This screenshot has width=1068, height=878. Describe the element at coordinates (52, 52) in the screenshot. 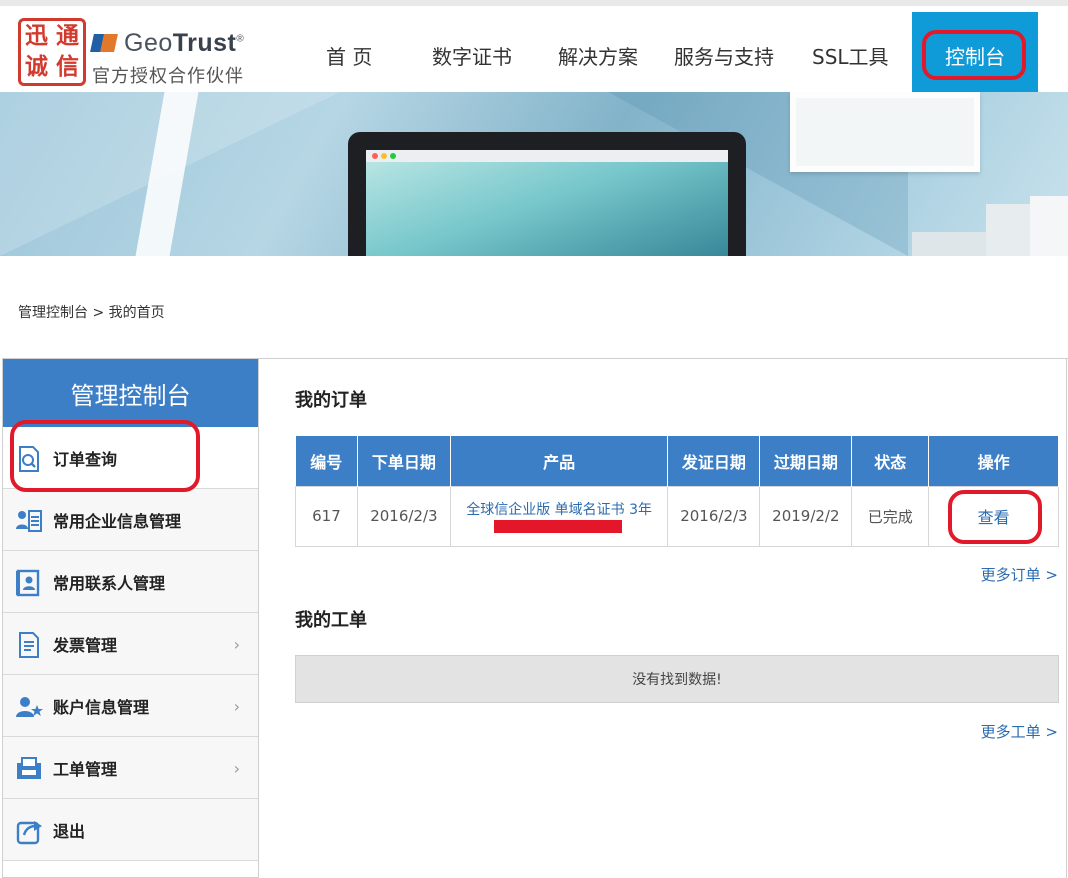

I see `xuntong-seal-logo: 迅 通 诚 信` at that location.